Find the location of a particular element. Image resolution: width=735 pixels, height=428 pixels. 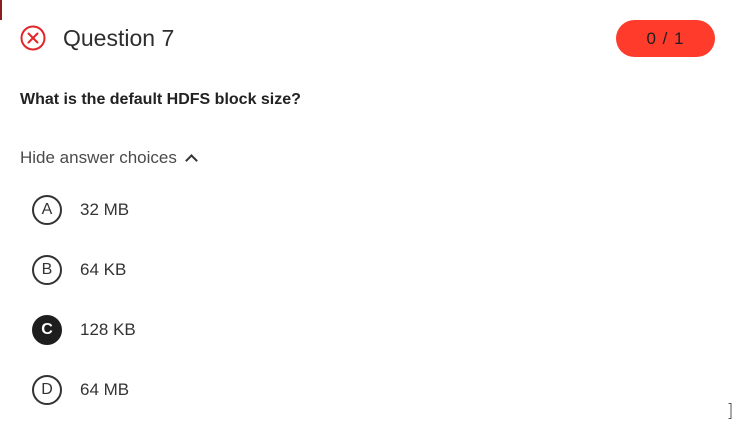

choice-letter-badge: D is located at coordinates (47, 390).